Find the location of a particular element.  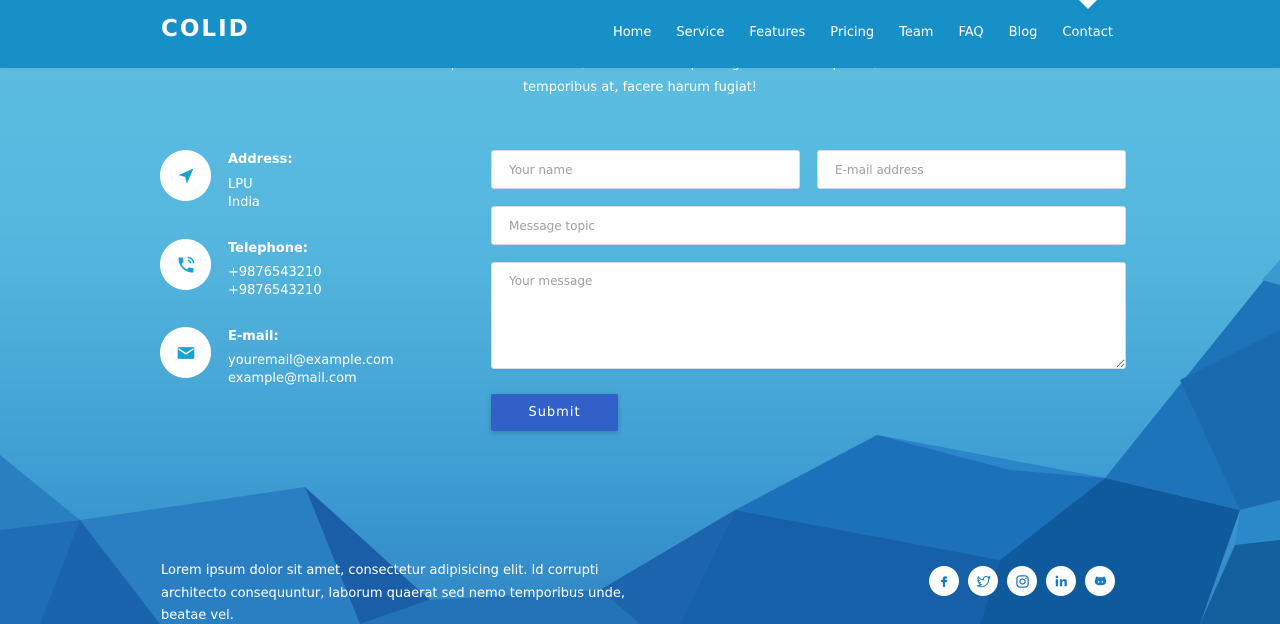

email-line-1: youremail@example.com is located at coordinates (348, 361).